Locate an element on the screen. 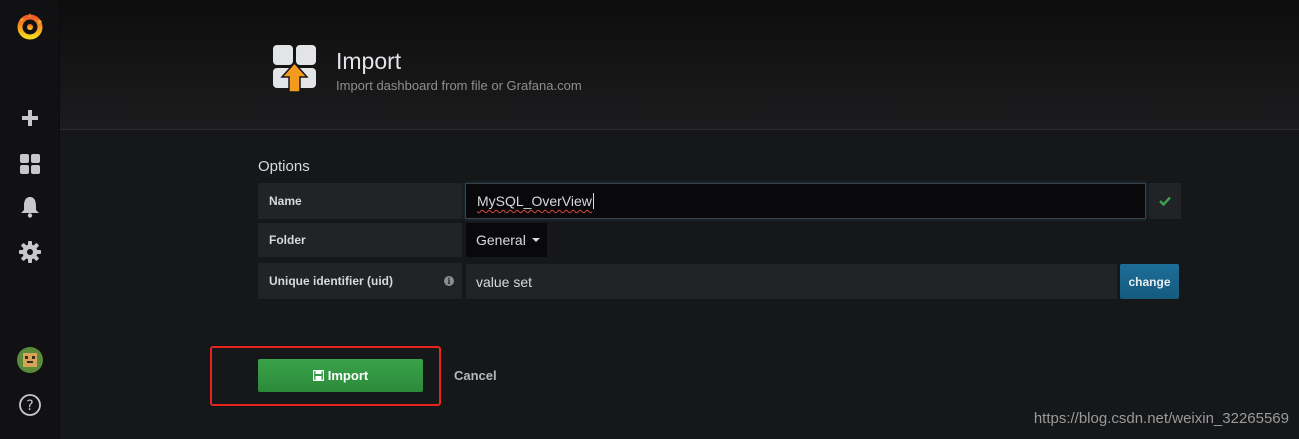 The image size is (1299, 439). plus-icon is located at coordinates (30, 118).